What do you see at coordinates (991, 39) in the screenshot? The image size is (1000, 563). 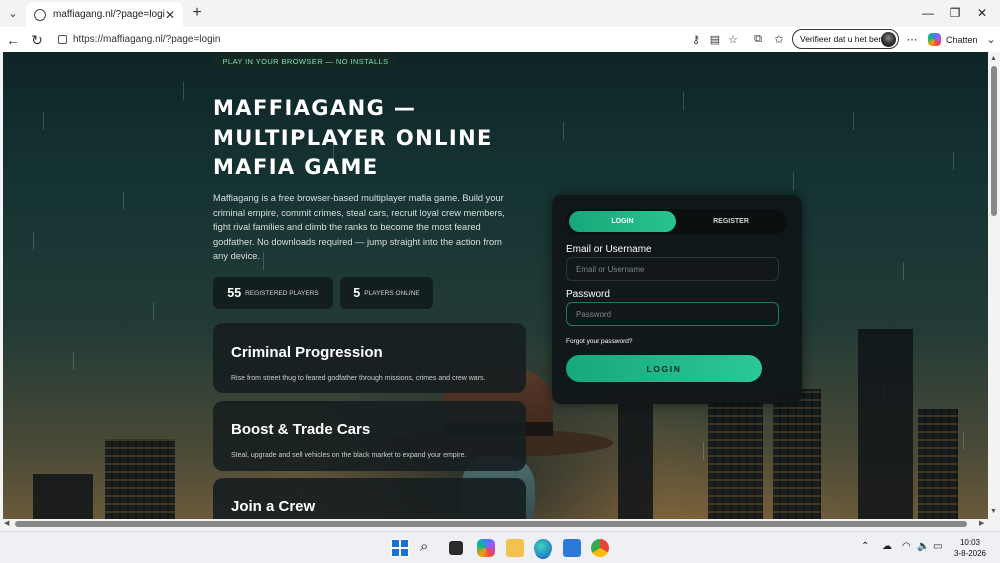 I see `chevron-down-icon: ⌄` at bounding box center [991, 39].